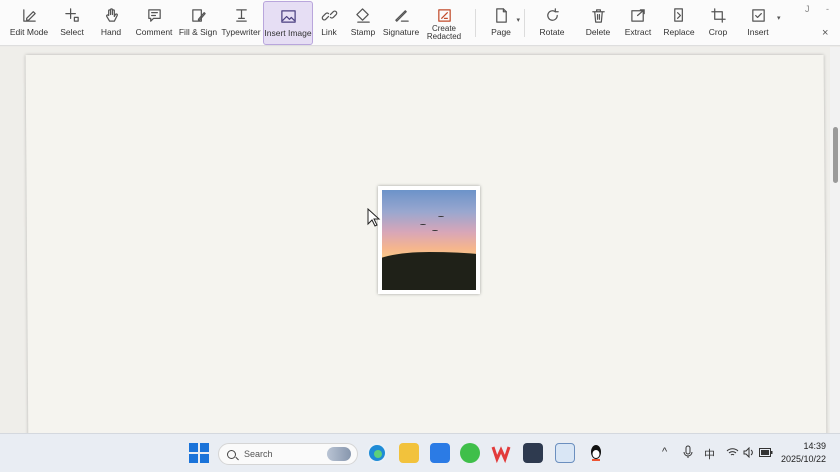 The width and height of the screenshot is (840, 472). What do you see at coordinates (231, 454) in the screenshot?
I see `search-icon` at bounding box center [231, 454].